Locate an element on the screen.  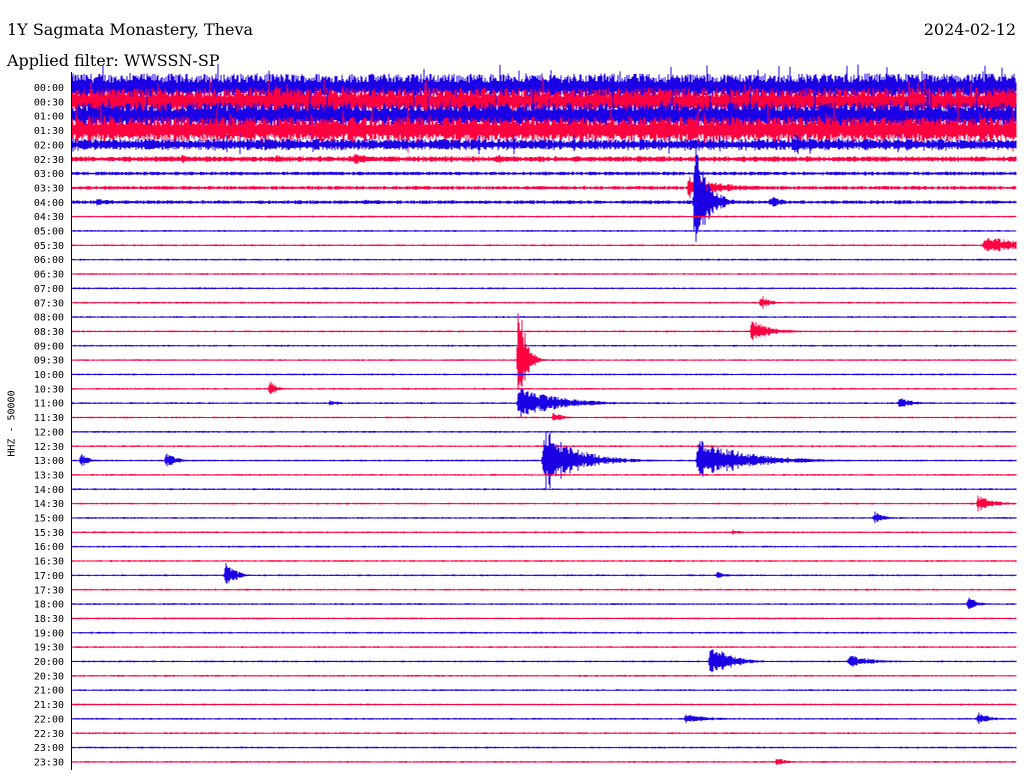
tick-label-1100: 11:00 is located at coordinates (49, 404).